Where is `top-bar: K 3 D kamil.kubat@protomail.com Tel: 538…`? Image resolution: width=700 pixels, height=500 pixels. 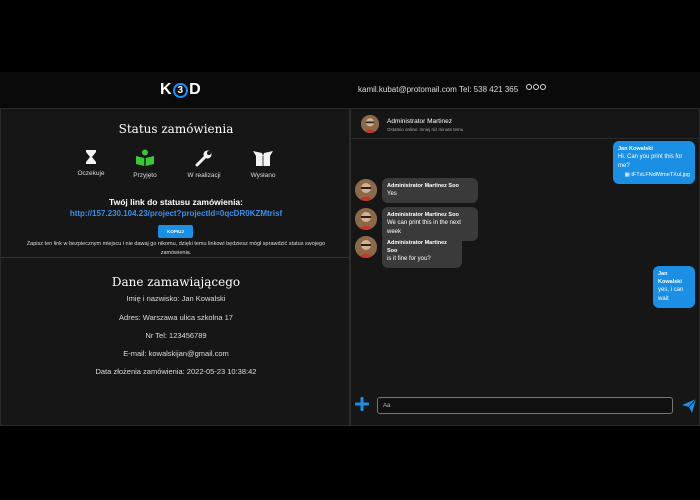
top-bar: K 3 D kamil.kubat@protomail.com Tel: 538… is located at coordinates (350, 90).